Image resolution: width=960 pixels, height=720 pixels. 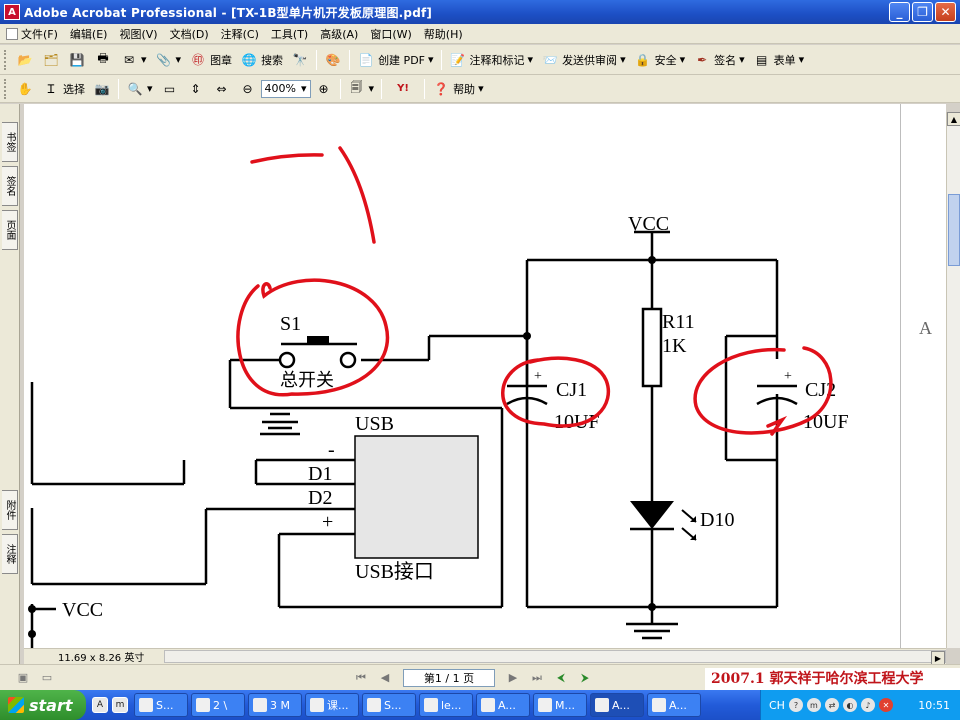 What do you see at coordinates (103, 60) in the screenshot?
I see `print-button: 🖶` at bounding box center [103, 60].